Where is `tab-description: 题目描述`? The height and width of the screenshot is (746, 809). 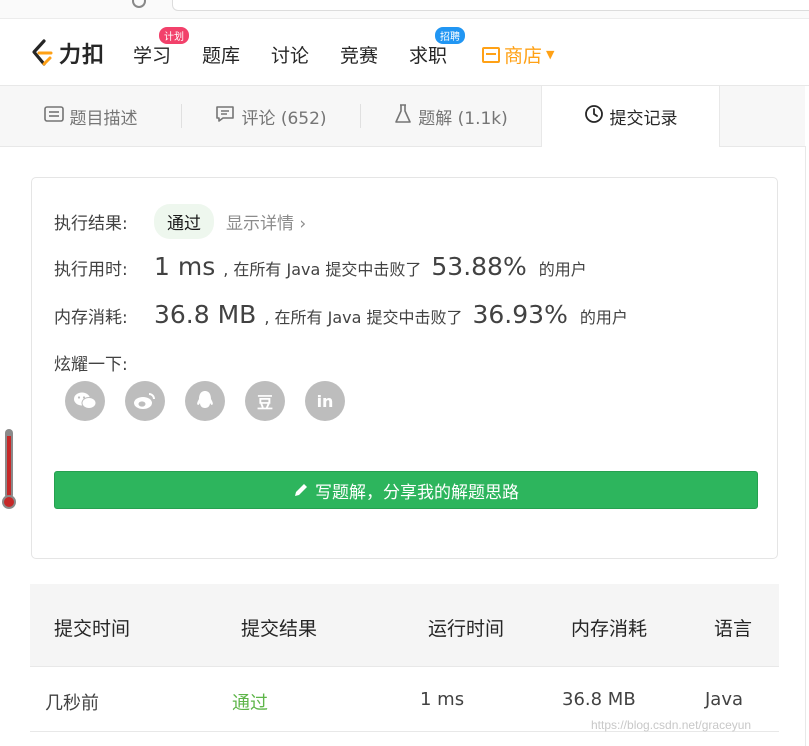
tab-description: 题目描述 is located at coordinates (90, 116).